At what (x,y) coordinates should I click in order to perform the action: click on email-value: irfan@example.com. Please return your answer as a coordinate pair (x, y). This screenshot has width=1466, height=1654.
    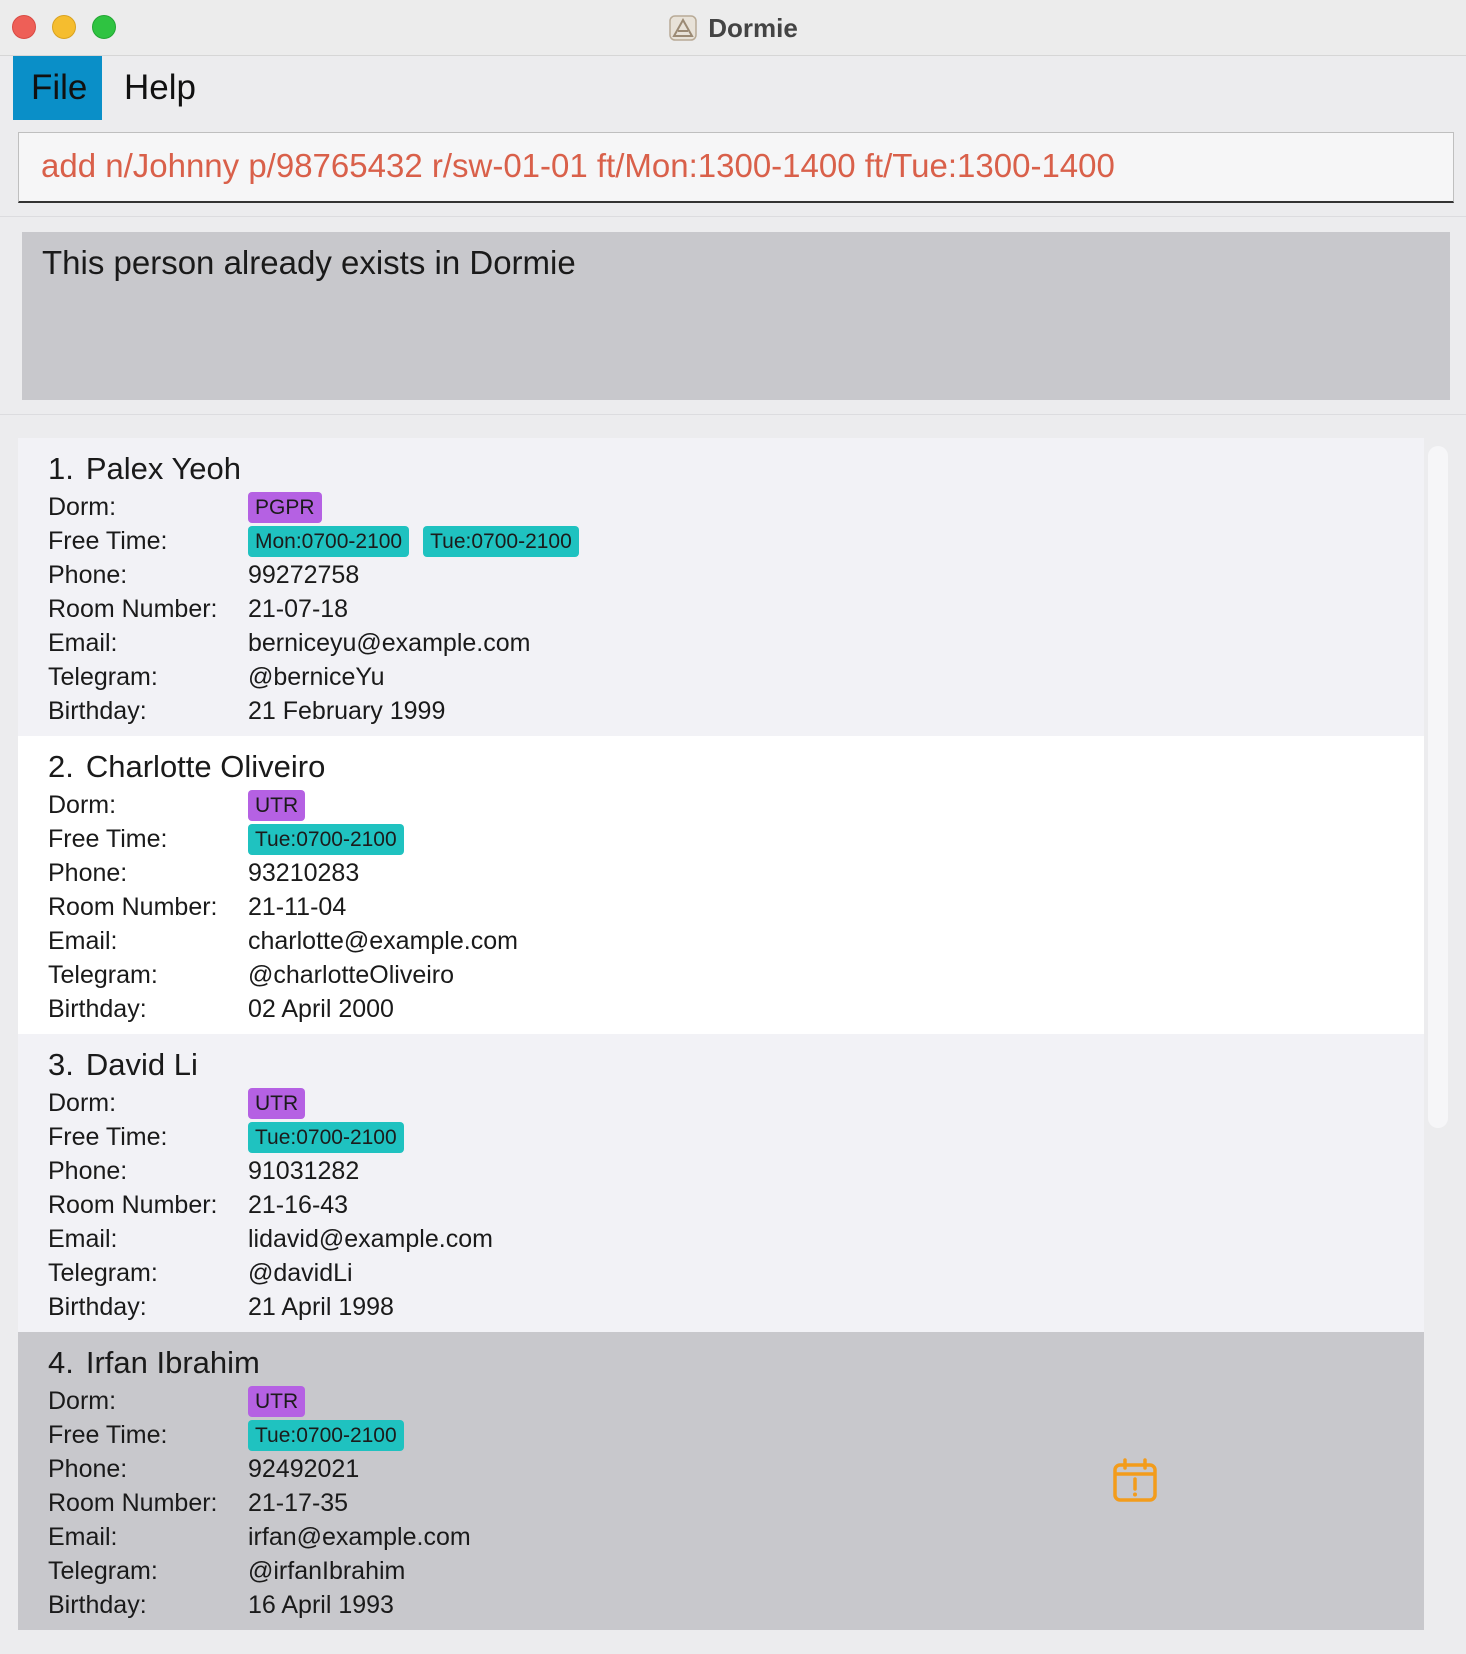
    Looking at the image, I should click on (359, 1537).